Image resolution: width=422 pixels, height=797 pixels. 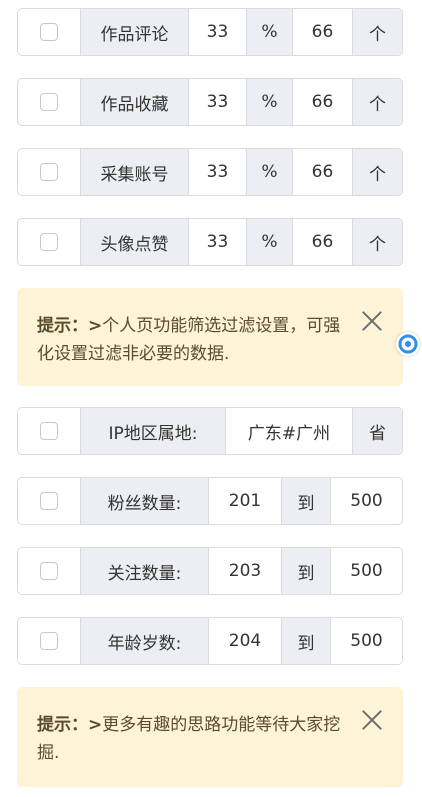 What do you see at coordinates (210, 337) in the screenshot?
I see `tip-notice: 提示：>个人页功能筛选过滤设置，可强化设置过滤非必要的数据.` at bounding box center [210, 337].